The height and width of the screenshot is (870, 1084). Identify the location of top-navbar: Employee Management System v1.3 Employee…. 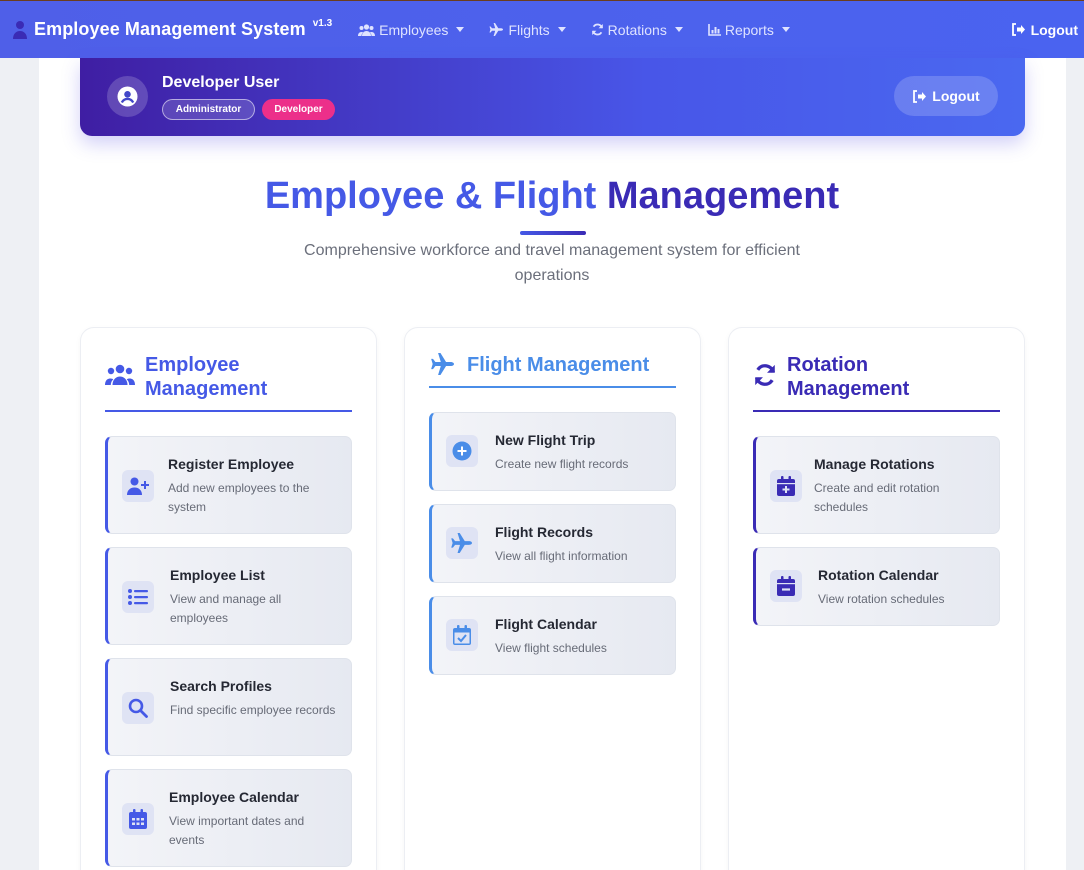
(542, 29).